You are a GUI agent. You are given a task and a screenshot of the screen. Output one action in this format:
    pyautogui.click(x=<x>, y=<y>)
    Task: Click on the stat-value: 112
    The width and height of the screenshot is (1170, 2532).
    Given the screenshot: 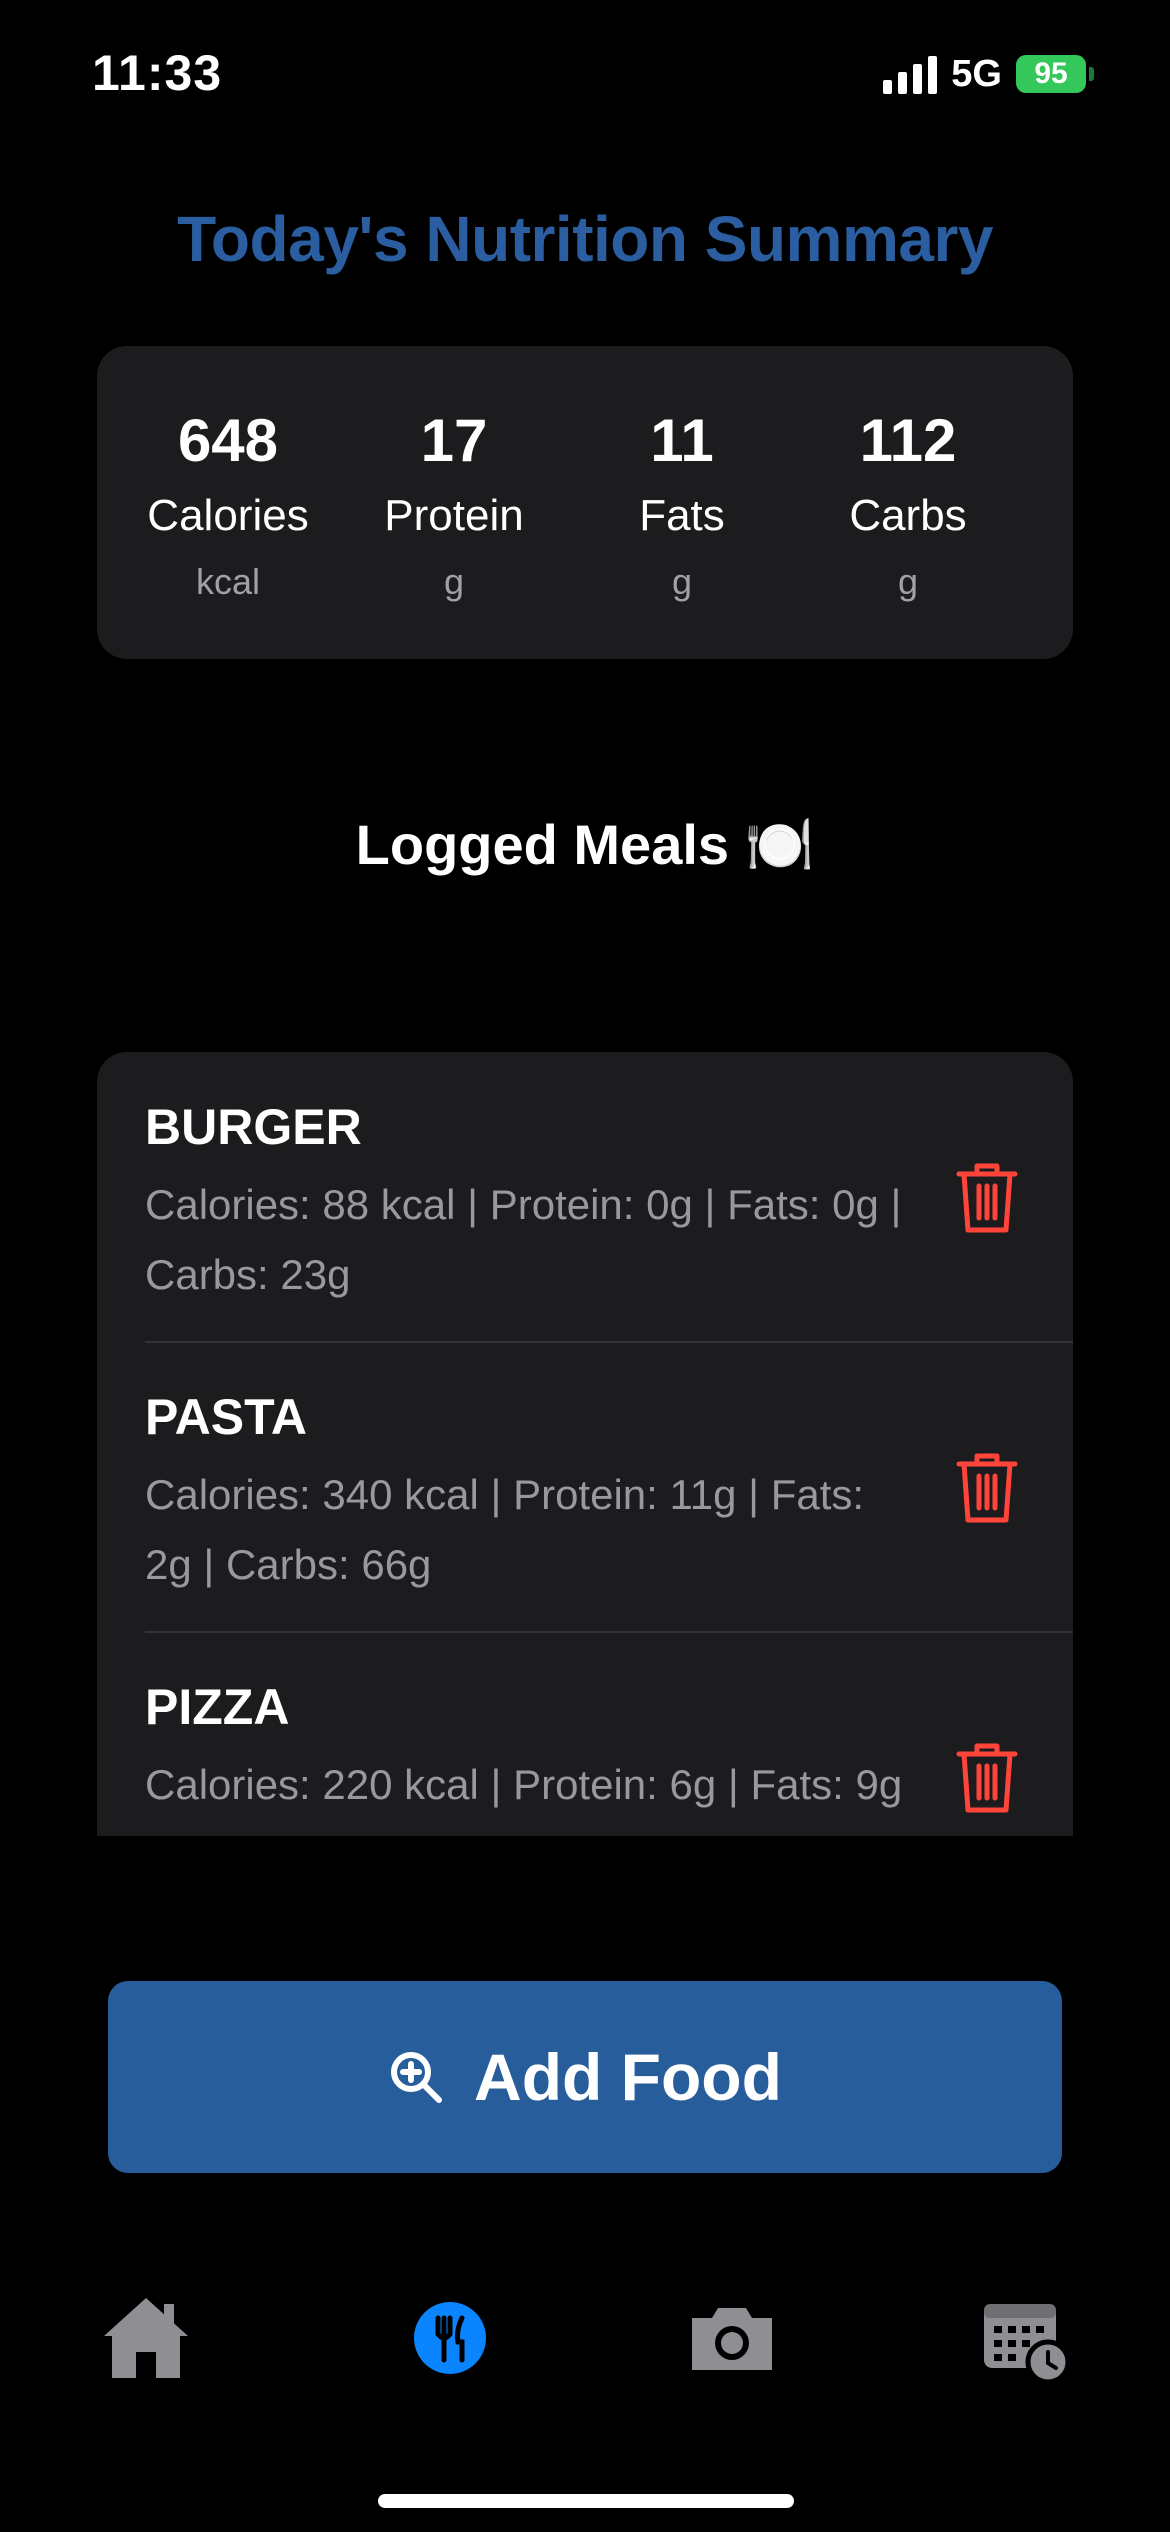 What is the action you would take?
    pyautogui.click(x=908, y=440)
    